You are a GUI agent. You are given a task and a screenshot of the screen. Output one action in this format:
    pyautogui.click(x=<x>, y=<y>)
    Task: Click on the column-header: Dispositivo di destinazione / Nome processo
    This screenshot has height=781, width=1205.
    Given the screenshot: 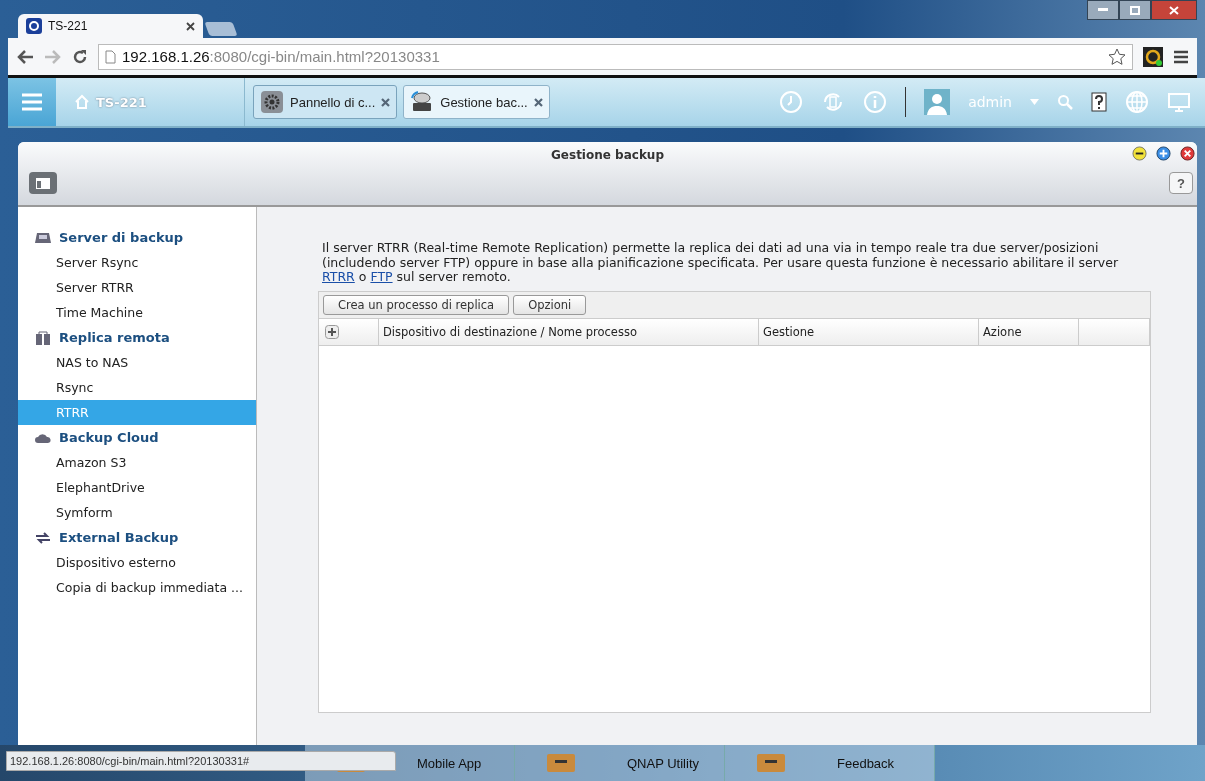 What is the action you would take?
    pyautogui.click(x=569, y=331)
    